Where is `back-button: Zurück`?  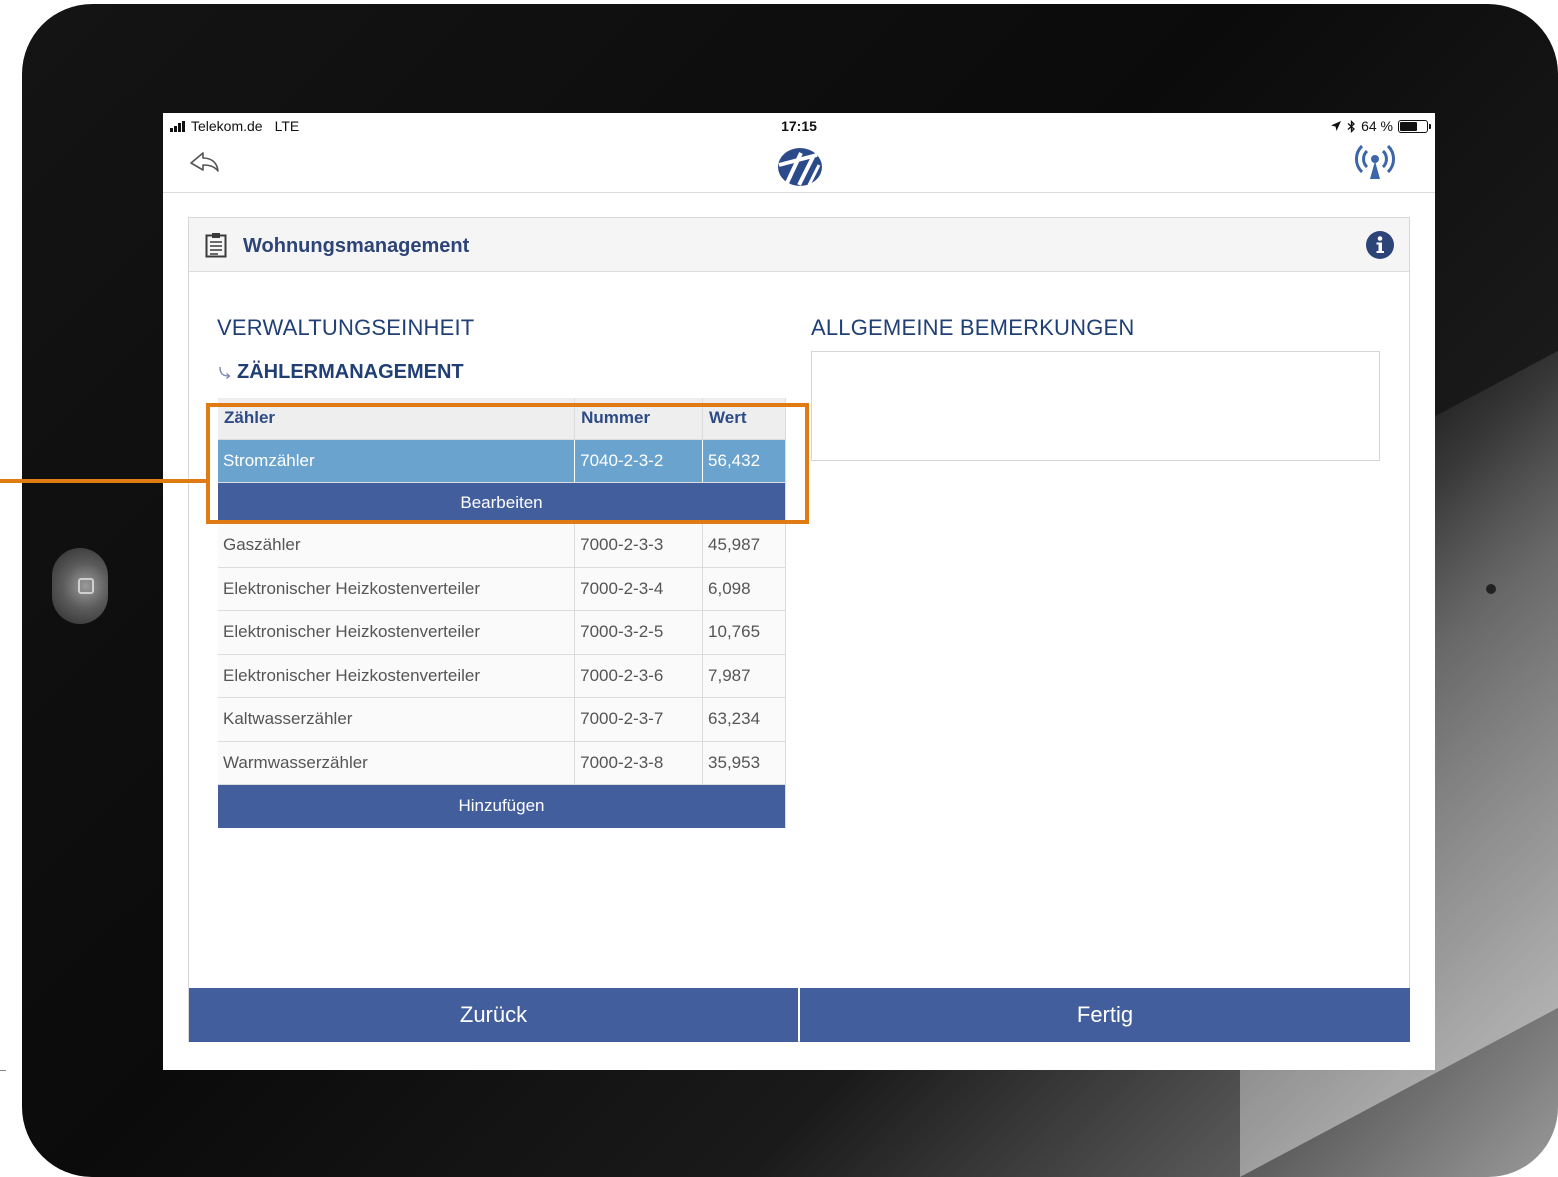
back-button: Zurück is located at coordinates (493, 1015).